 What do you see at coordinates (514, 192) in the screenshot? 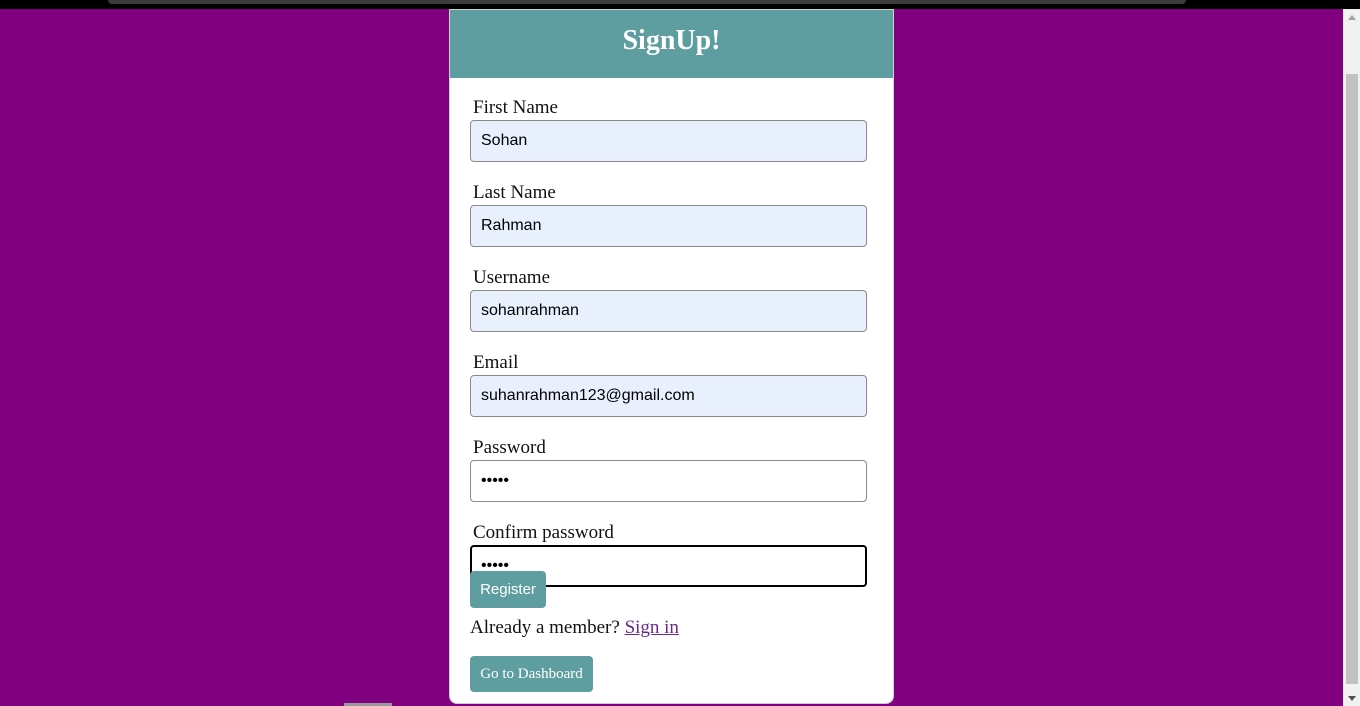
I see `last-name-label: Last Name` at bounding box center [514, 192].